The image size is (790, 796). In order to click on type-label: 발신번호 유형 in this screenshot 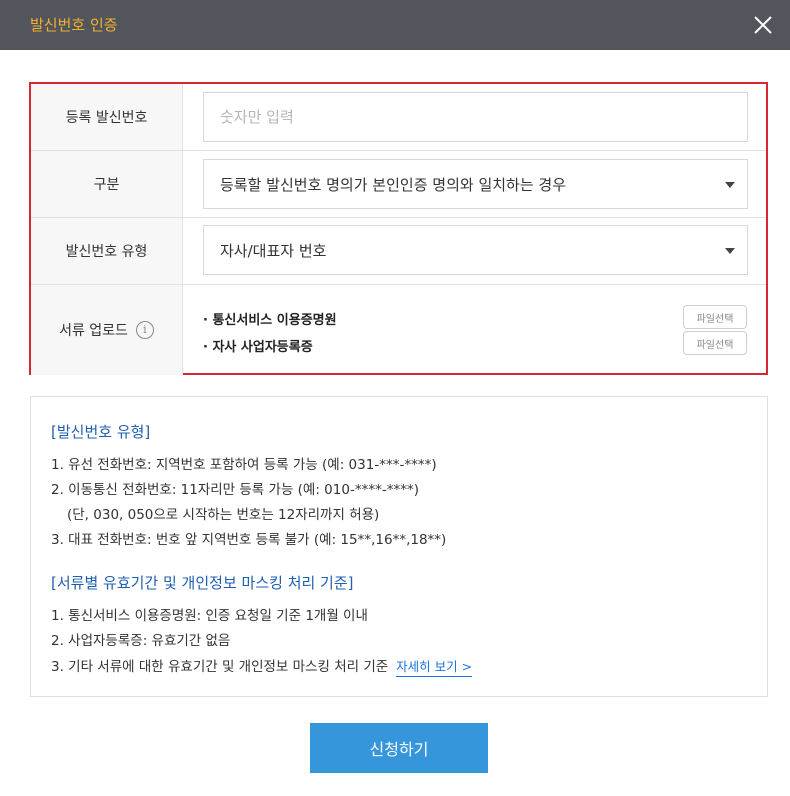, I will do `click(107, 251)`.